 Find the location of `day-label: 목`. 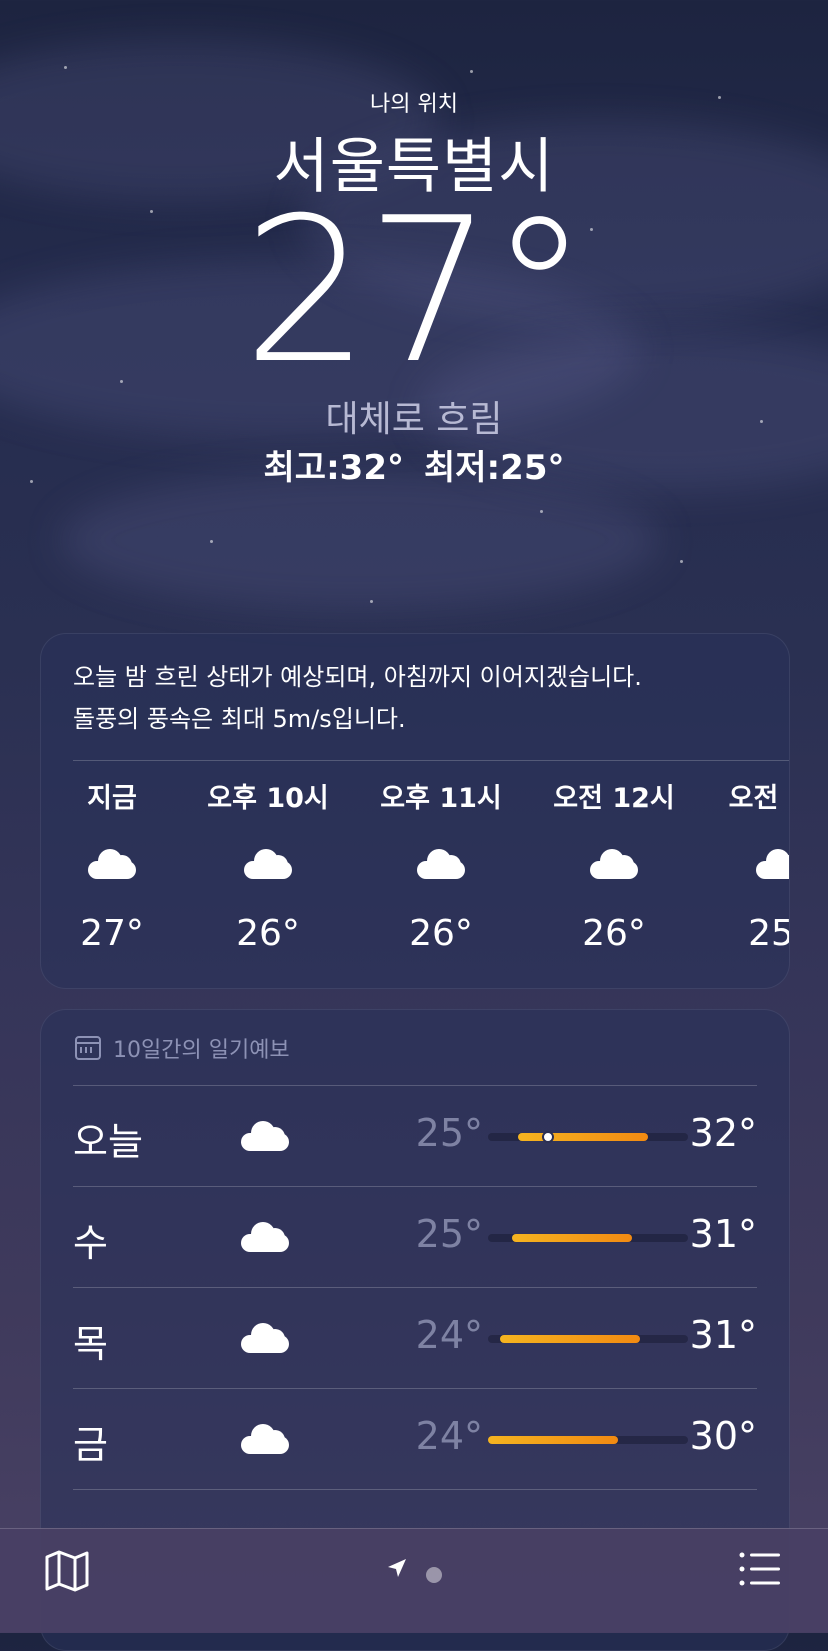

day-label: 목 is located at coordinates (90, 1344).